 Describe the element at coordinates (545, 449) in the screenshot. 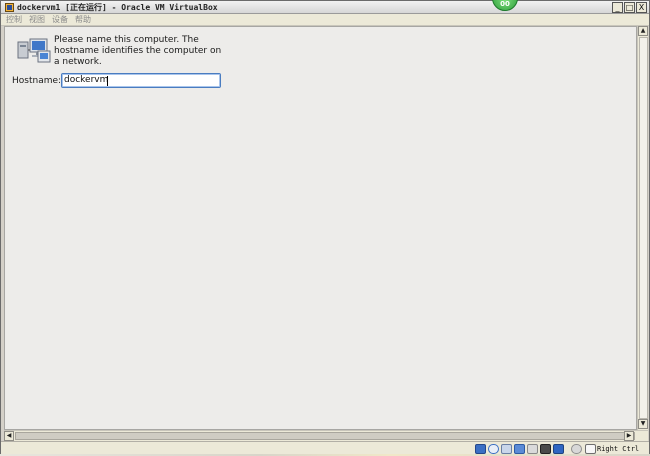

I see `recording-icon` at that location.